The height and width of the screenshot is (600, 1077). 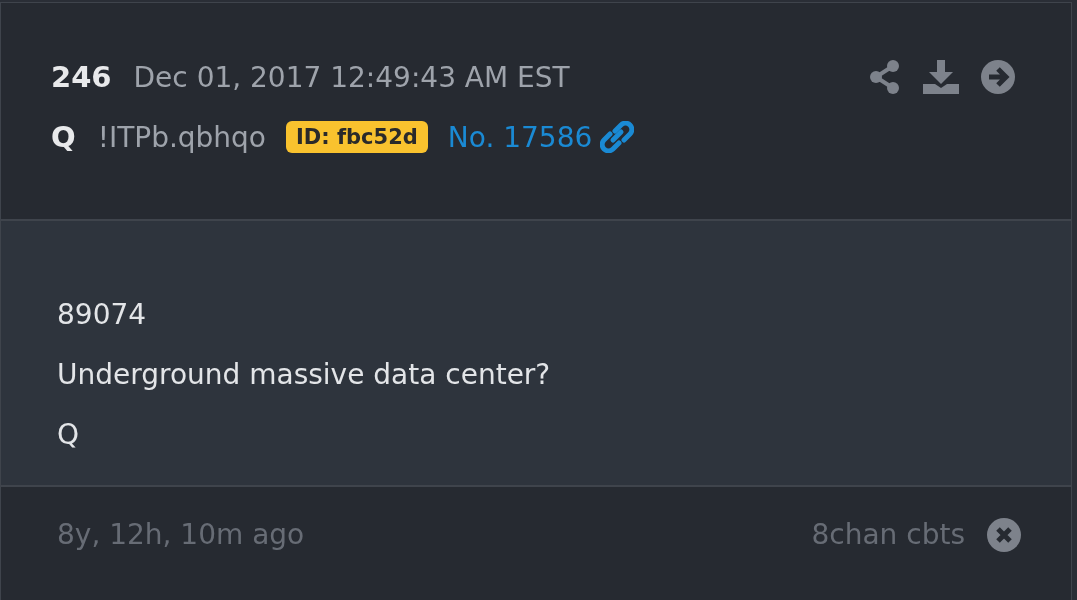 I want to click on download-icon, so click(x=941, y=77).